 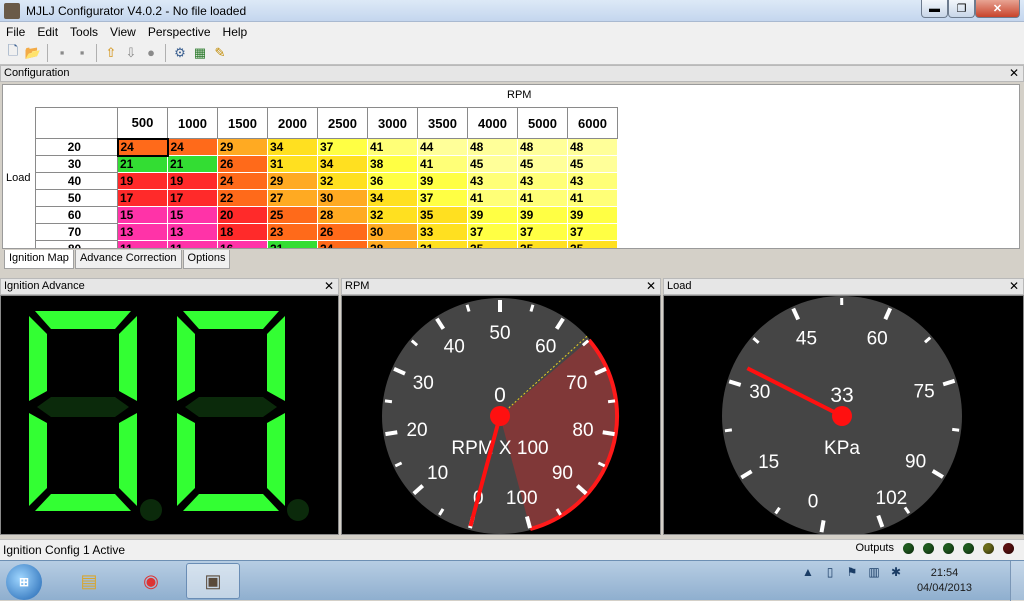 I want to click on close-button: ✕, so click(x=997, y=9).